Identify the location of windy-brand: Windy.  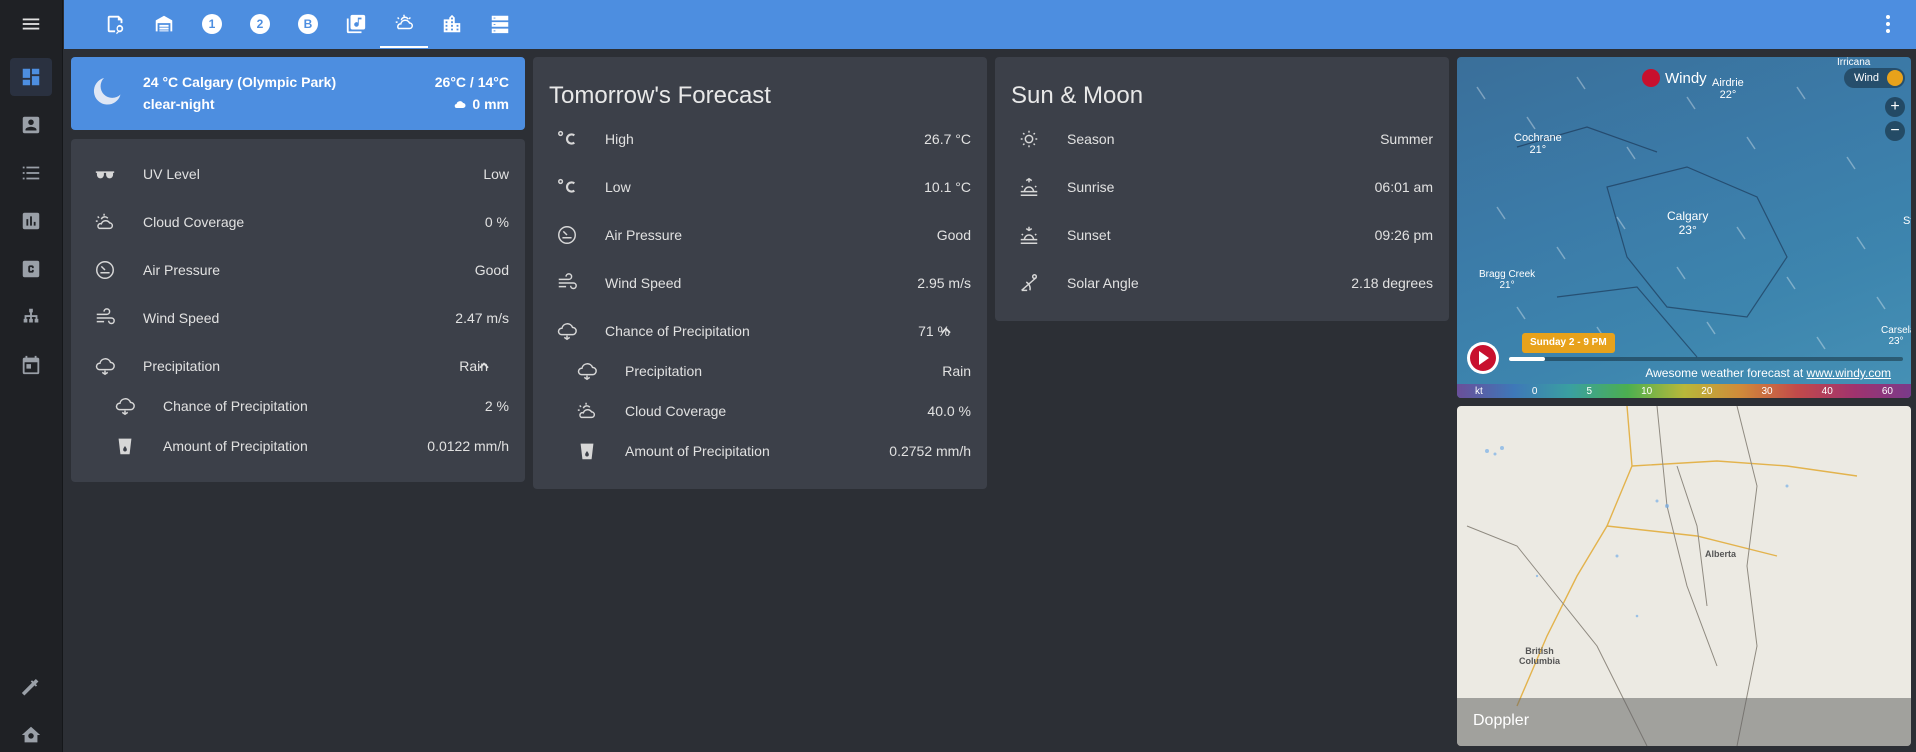
(1686, 78).